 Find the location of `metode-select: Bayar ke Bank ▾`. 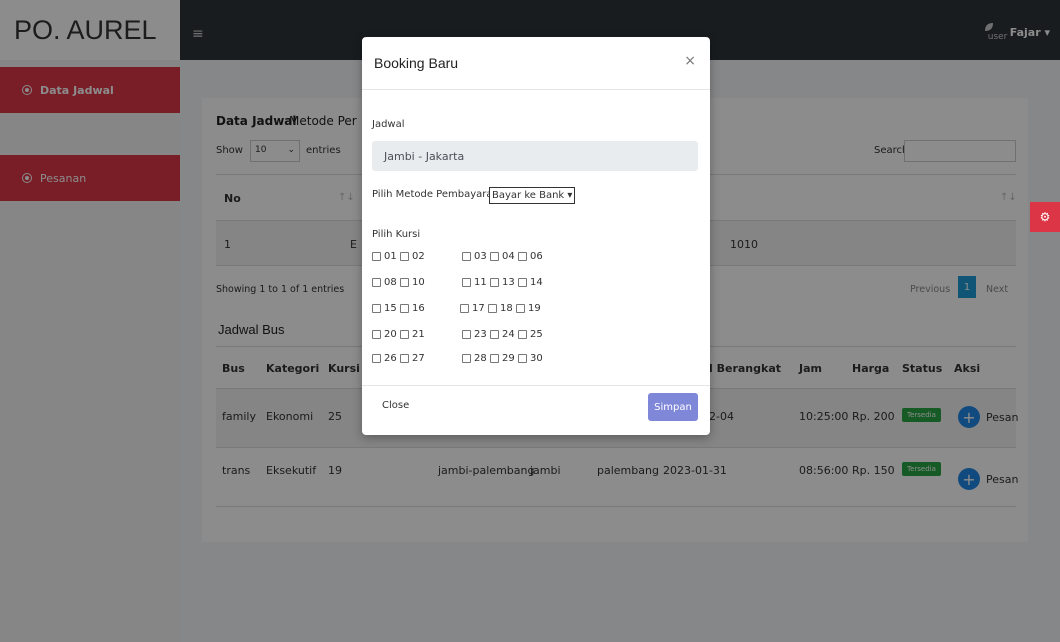

metode-select: Bayar ke Bank ▾ is located at coordinates (532, 195).